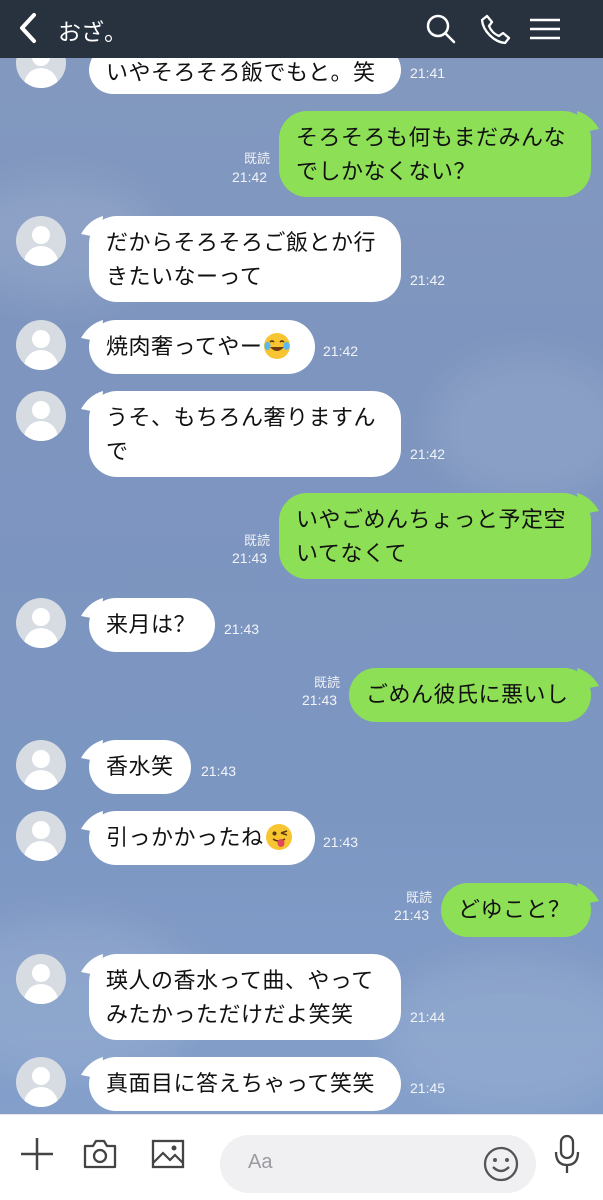 The image size is (603, 1200). I want to click on plus-icon, so click(37, 1156).